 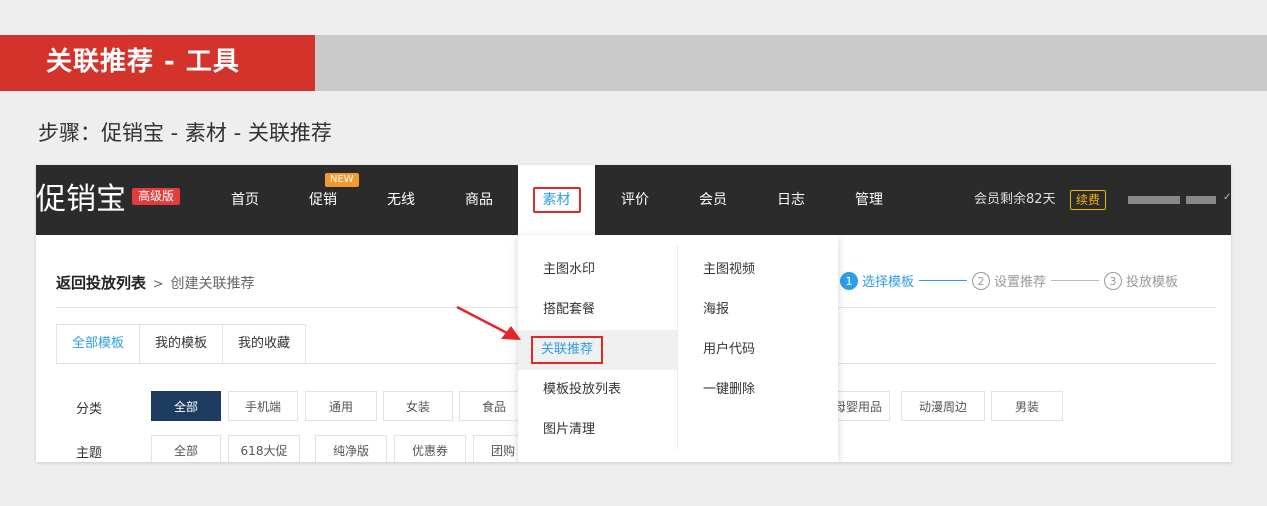 I want to click on tab-my-favorites: 我的收藏, so click(x=264, y=344).